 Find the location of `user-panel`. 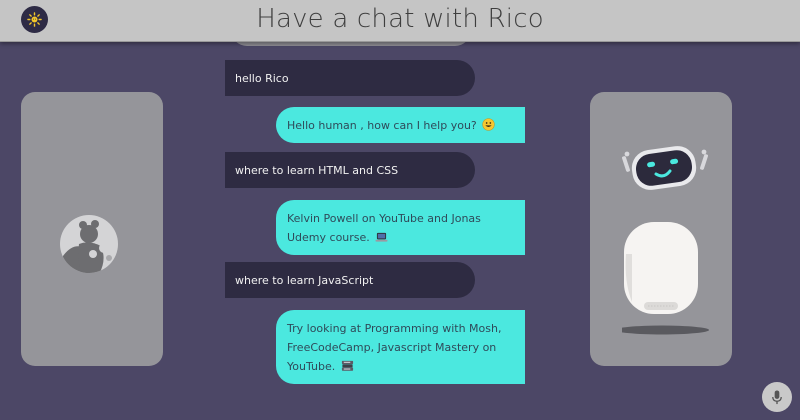

user-panel is located at coordinates (92, 229).